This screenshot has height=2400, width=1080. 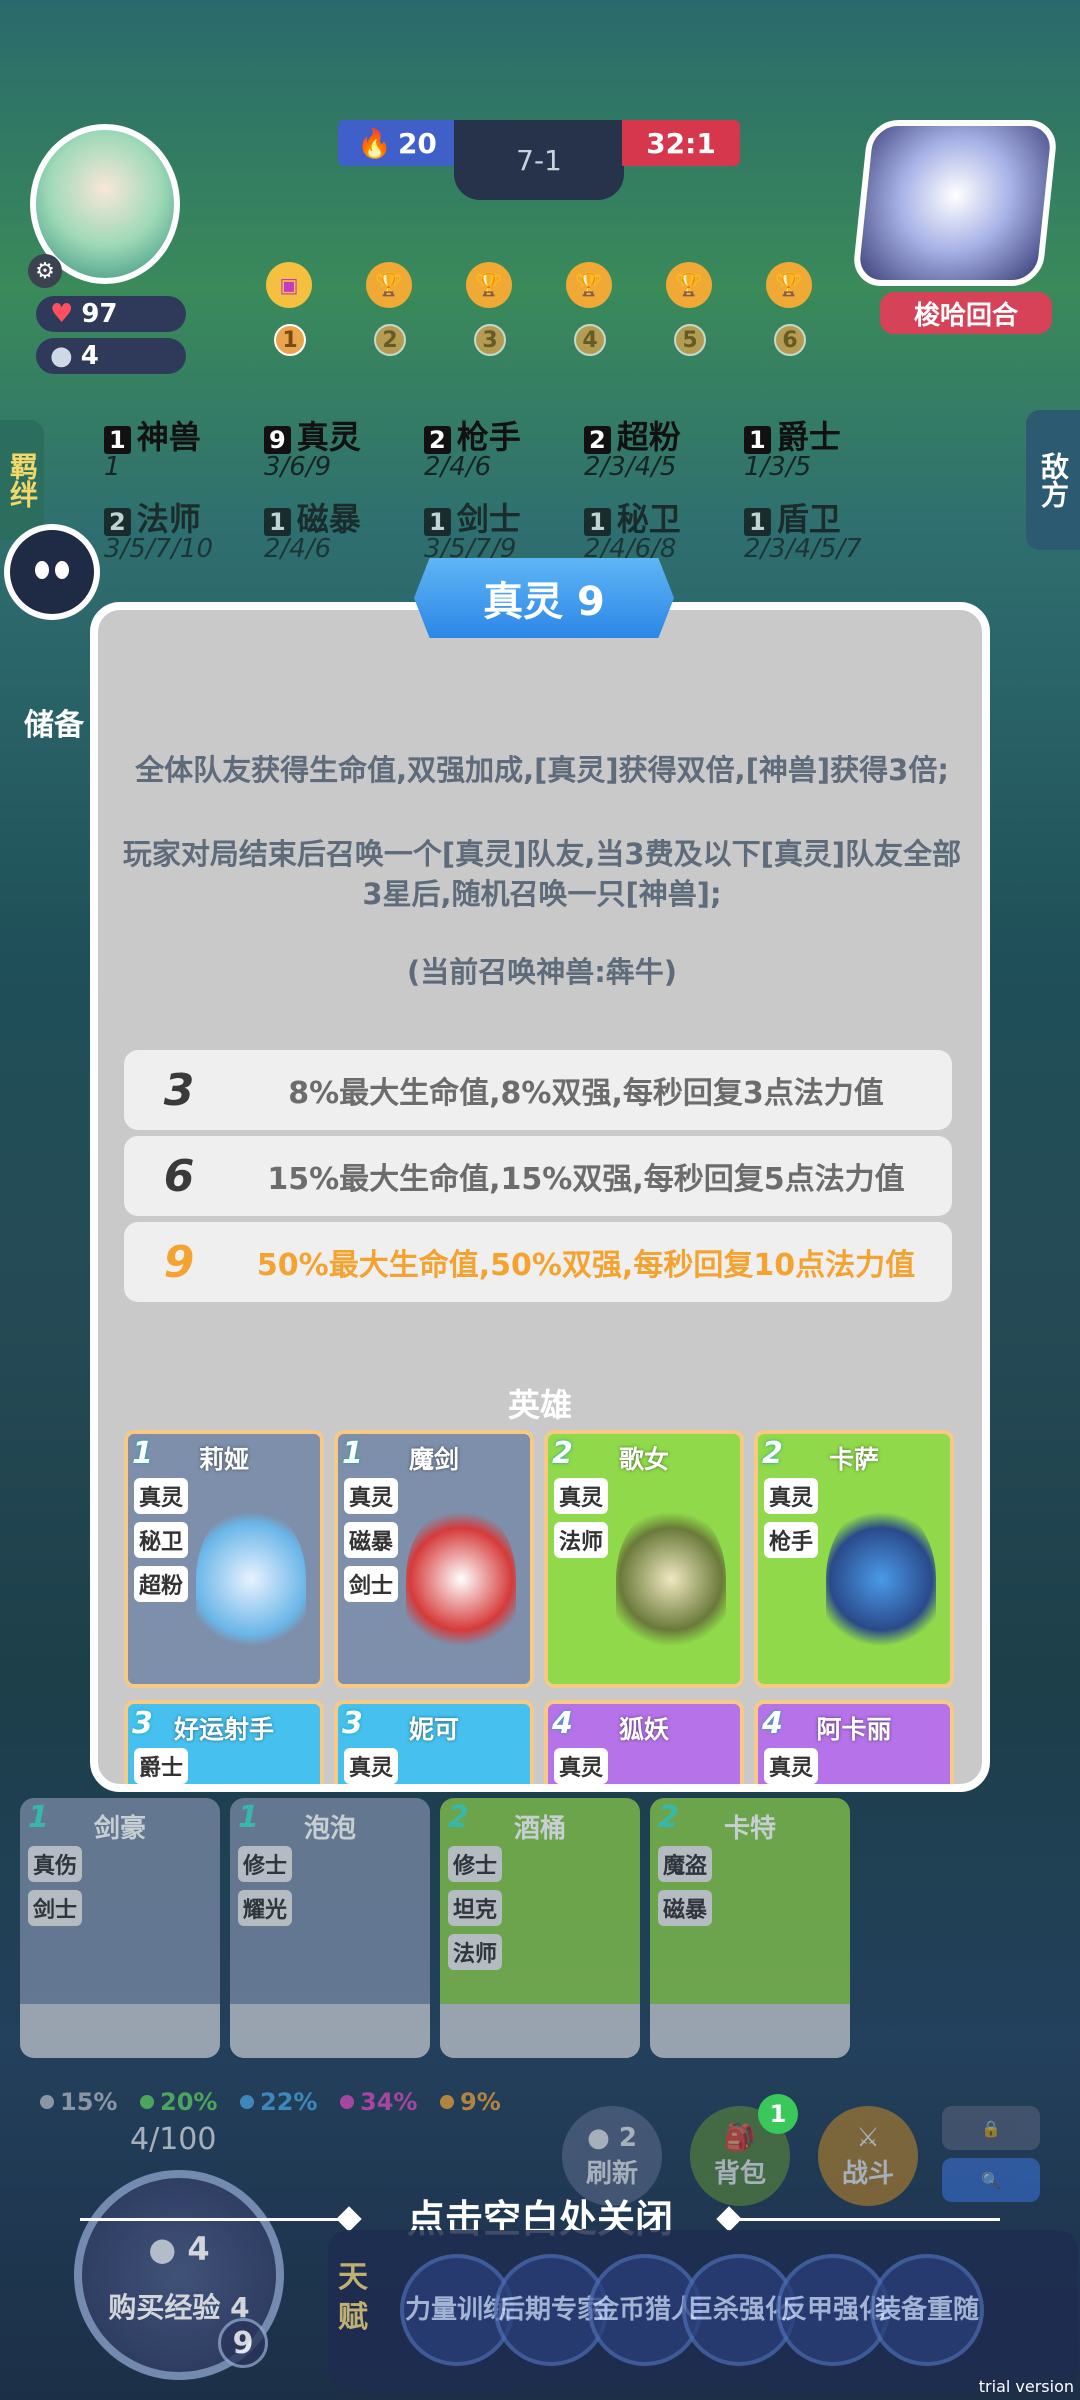 I want to click on talent-item: 装备重随, so click(x=927, y=2310).